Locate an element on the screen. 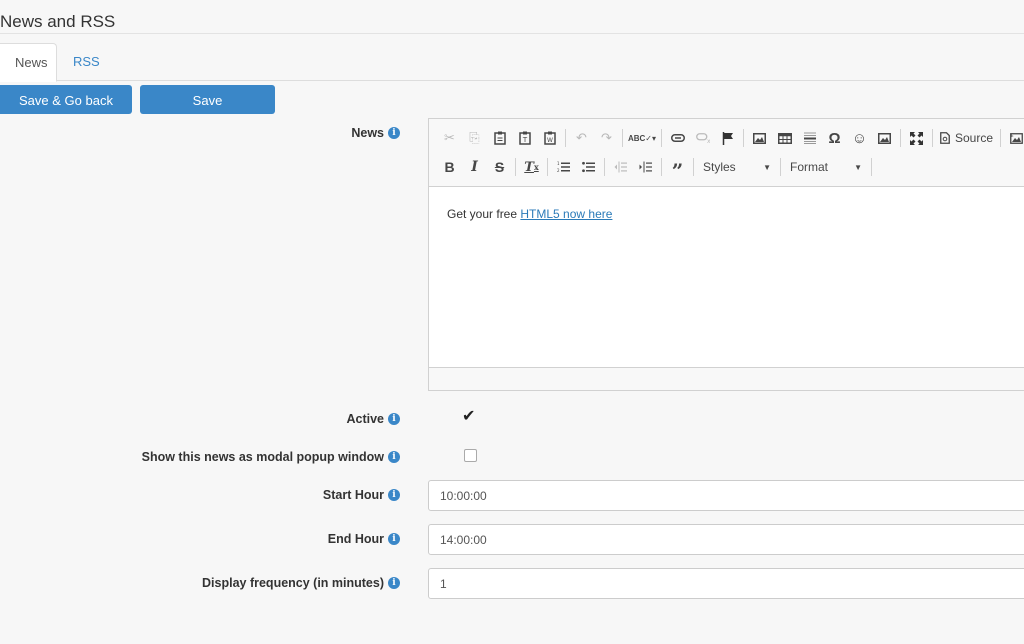  start-hour-label: Start Hour is located at coordinates (353, 495).